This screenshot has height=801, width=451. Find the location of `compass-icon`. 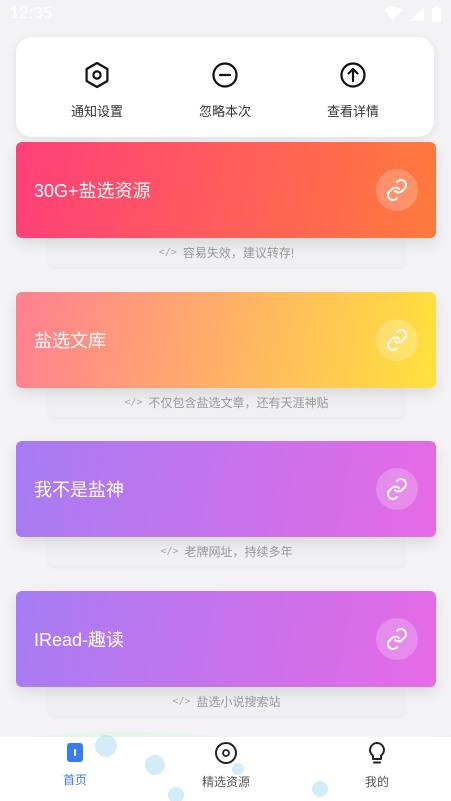

compass-icon is located at coordinates (226, 753).